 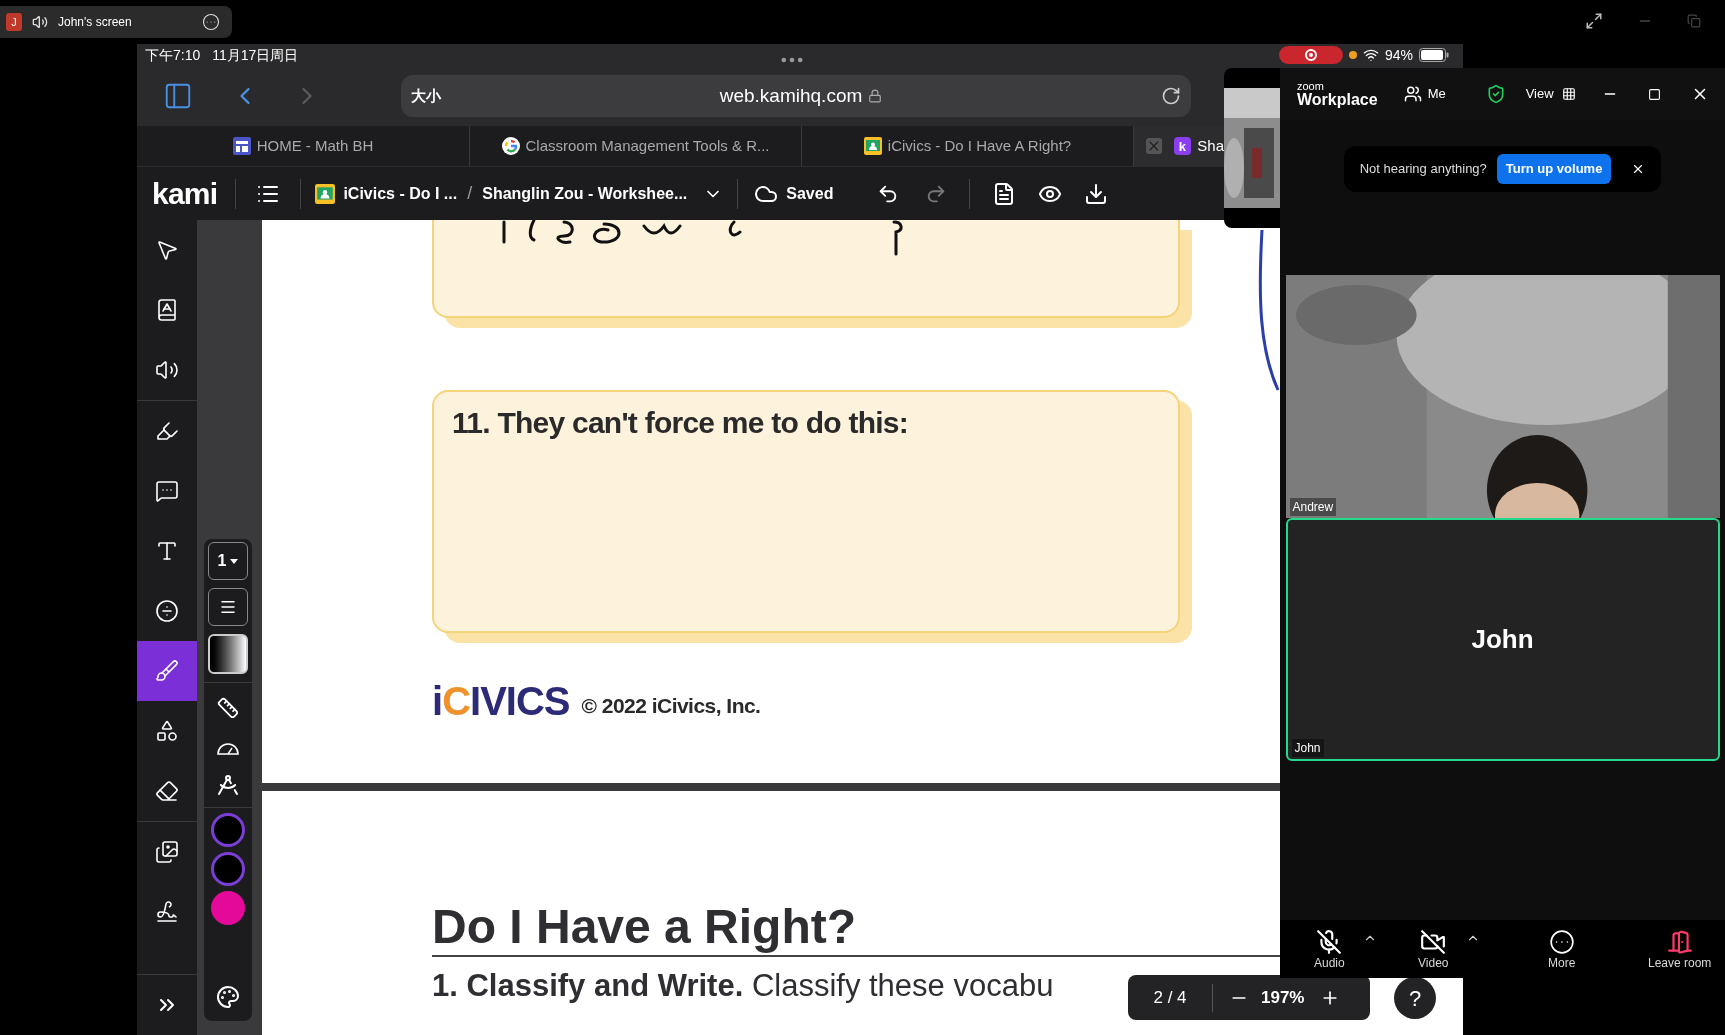 What do you see at coordinates (167, 671) in the screenshot?
I see `brush-icon` at bounding box center [167, 671].